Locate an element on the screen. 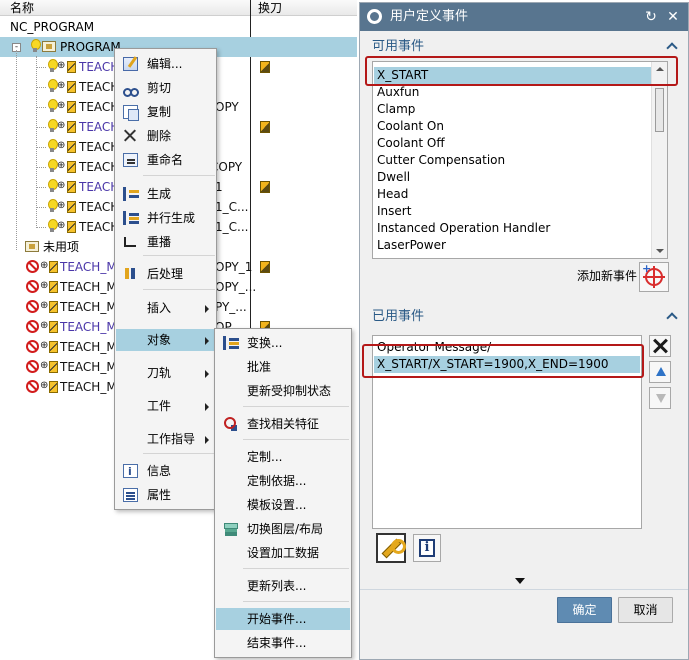  context-menu-item: 并行生成 is located at coordinates (165, 218).